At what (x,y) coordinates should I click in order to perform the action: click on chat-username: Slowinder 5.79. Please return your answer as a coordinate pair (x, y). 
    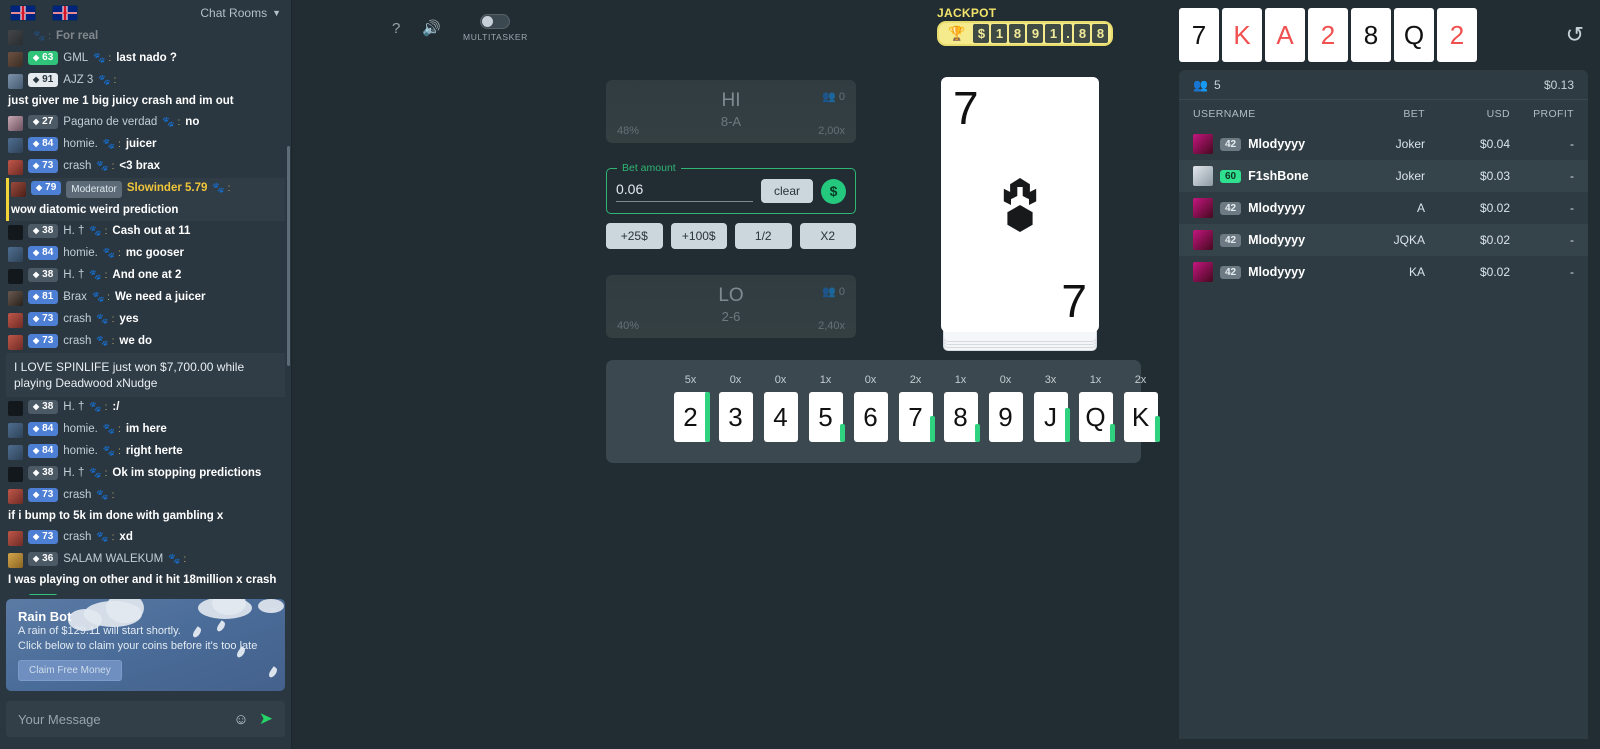
    Looking at the image, I should click on (167, 188).